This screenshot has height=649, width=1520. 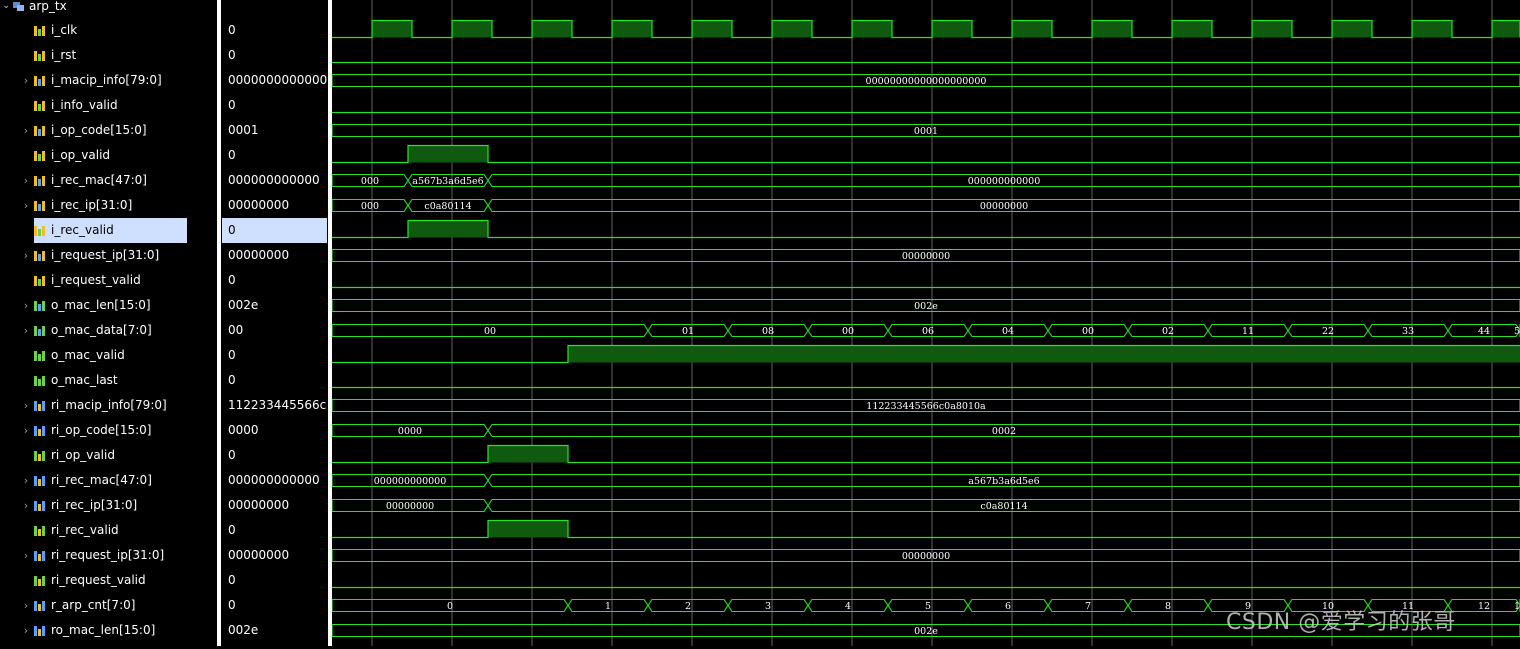 What do you see at coordinates (108, 530) in the screenshot?
I see `signal-row: ri_rec_valid` at bounding box center [108, 530].